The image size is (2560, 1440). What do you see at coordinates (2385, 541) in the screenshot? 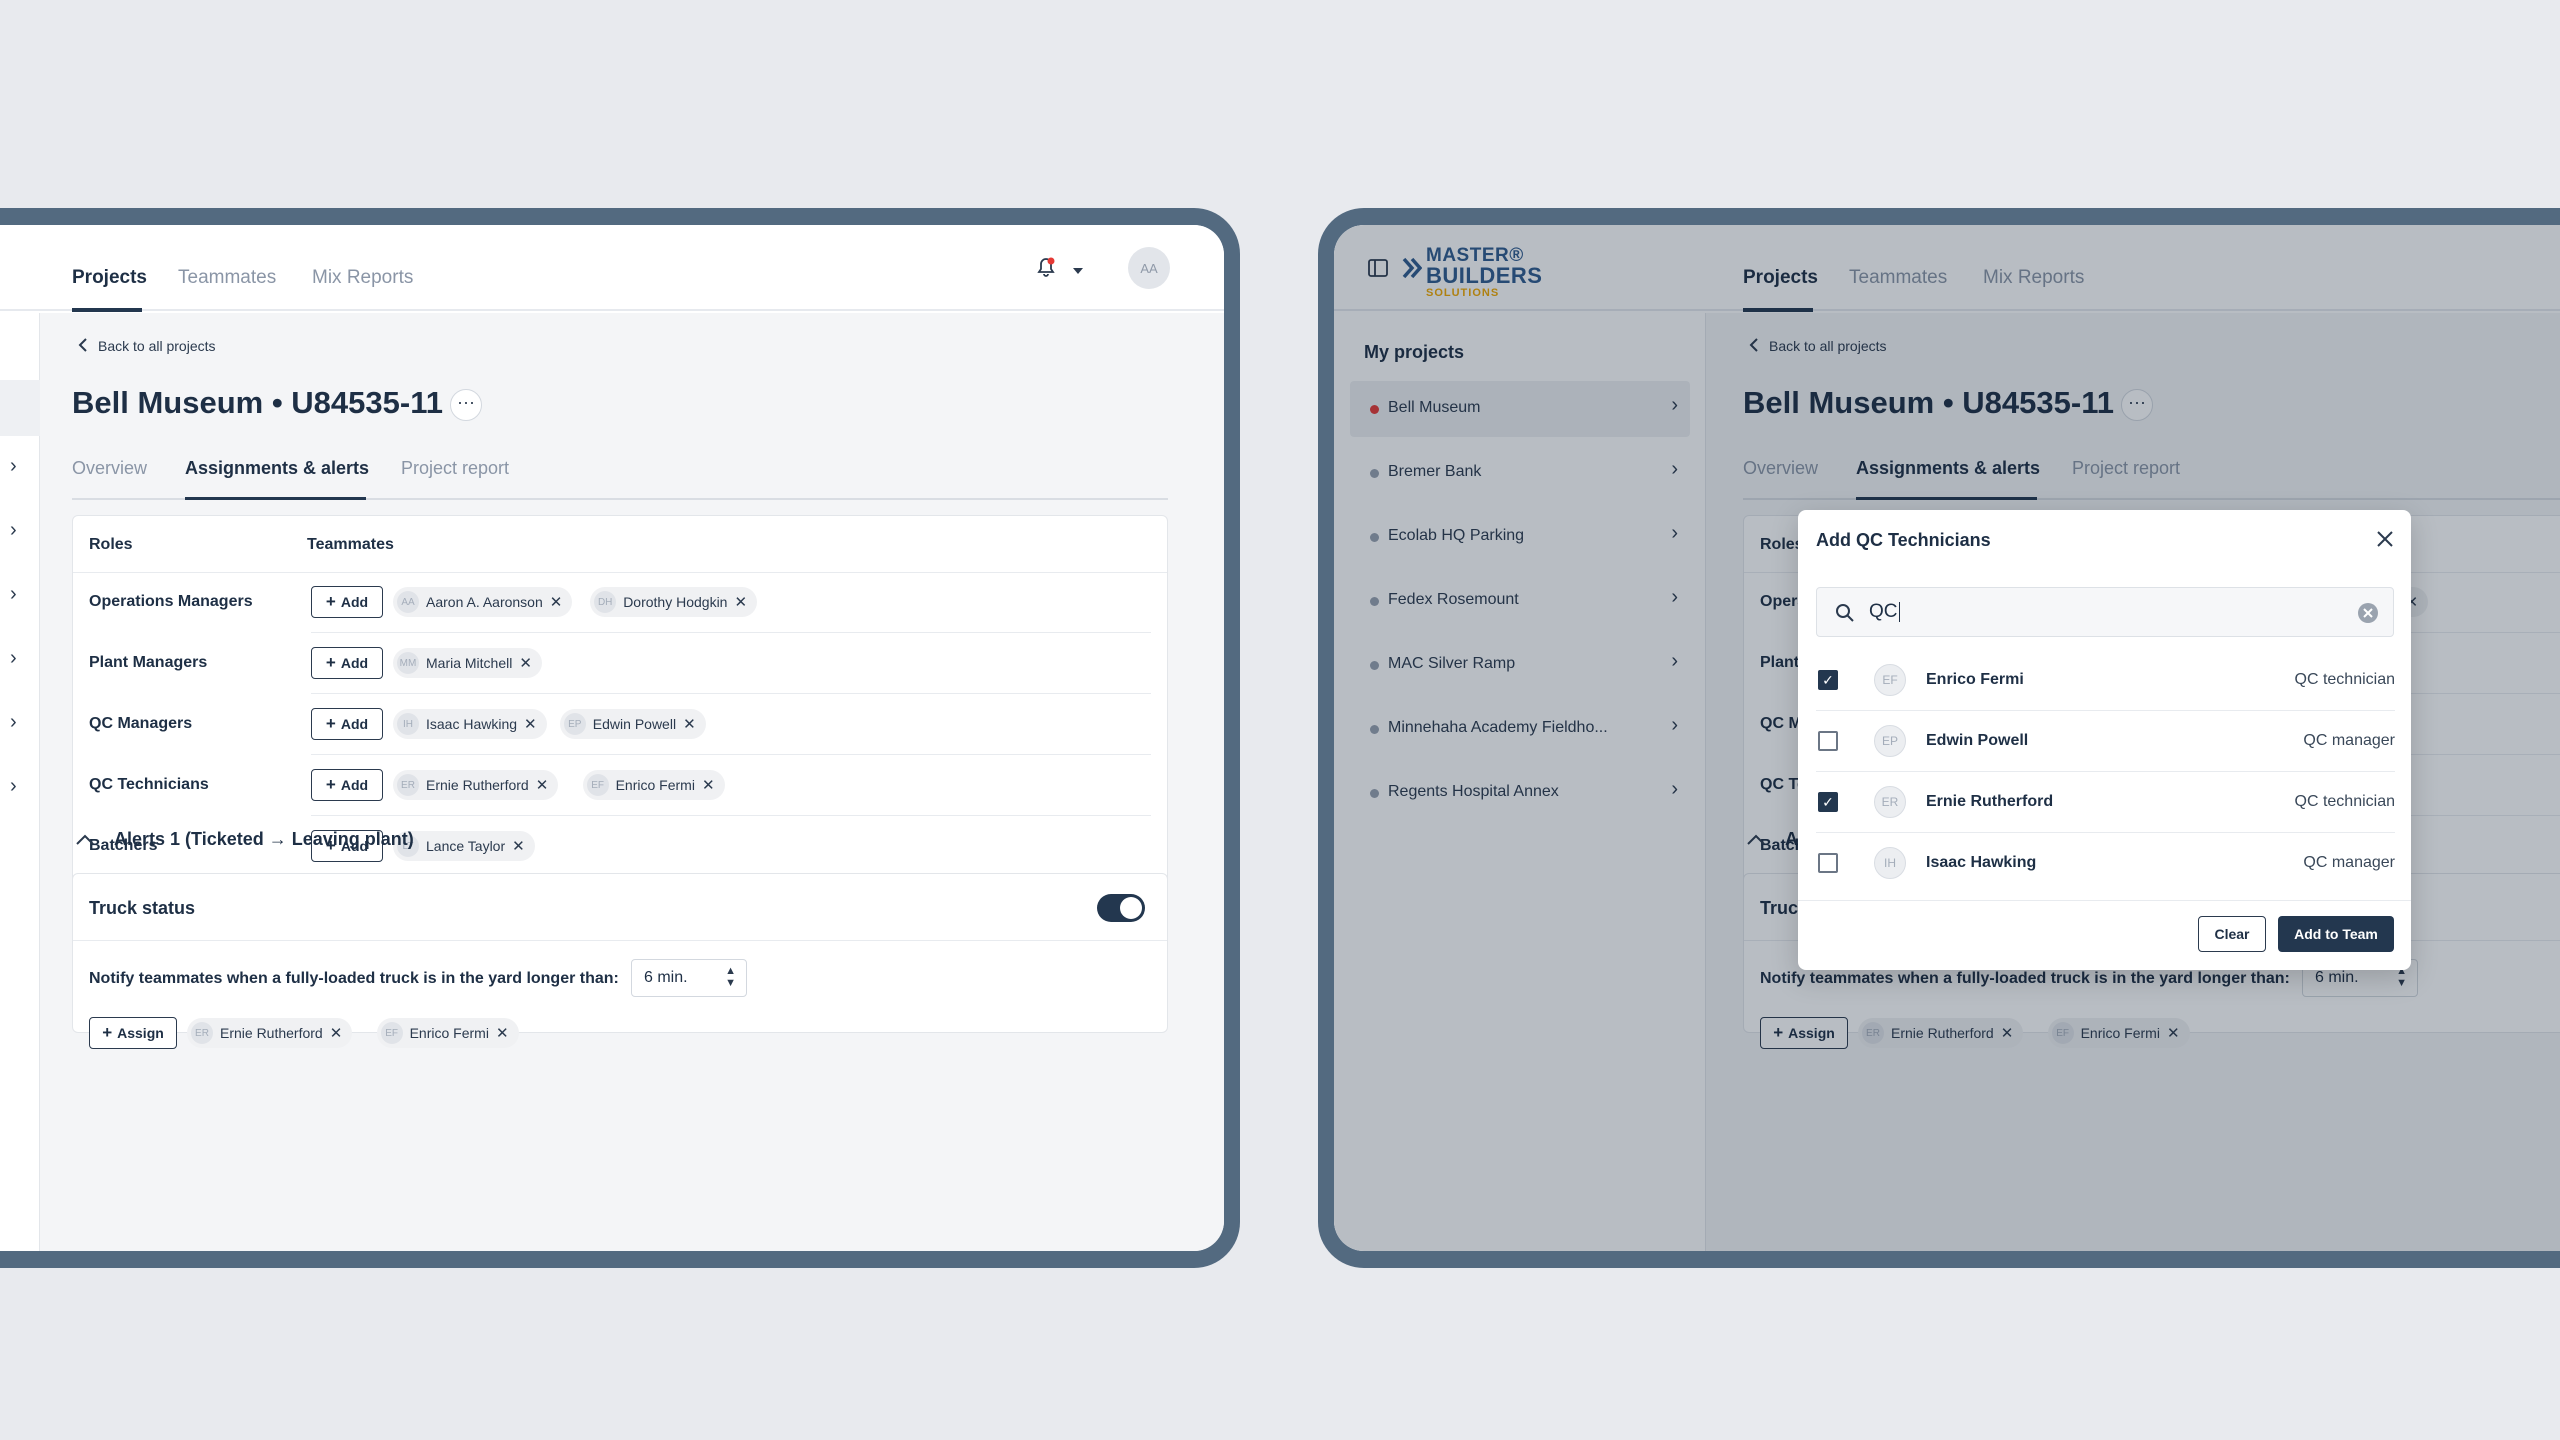
I see `close-icon` at bounding box center [2385, 541].